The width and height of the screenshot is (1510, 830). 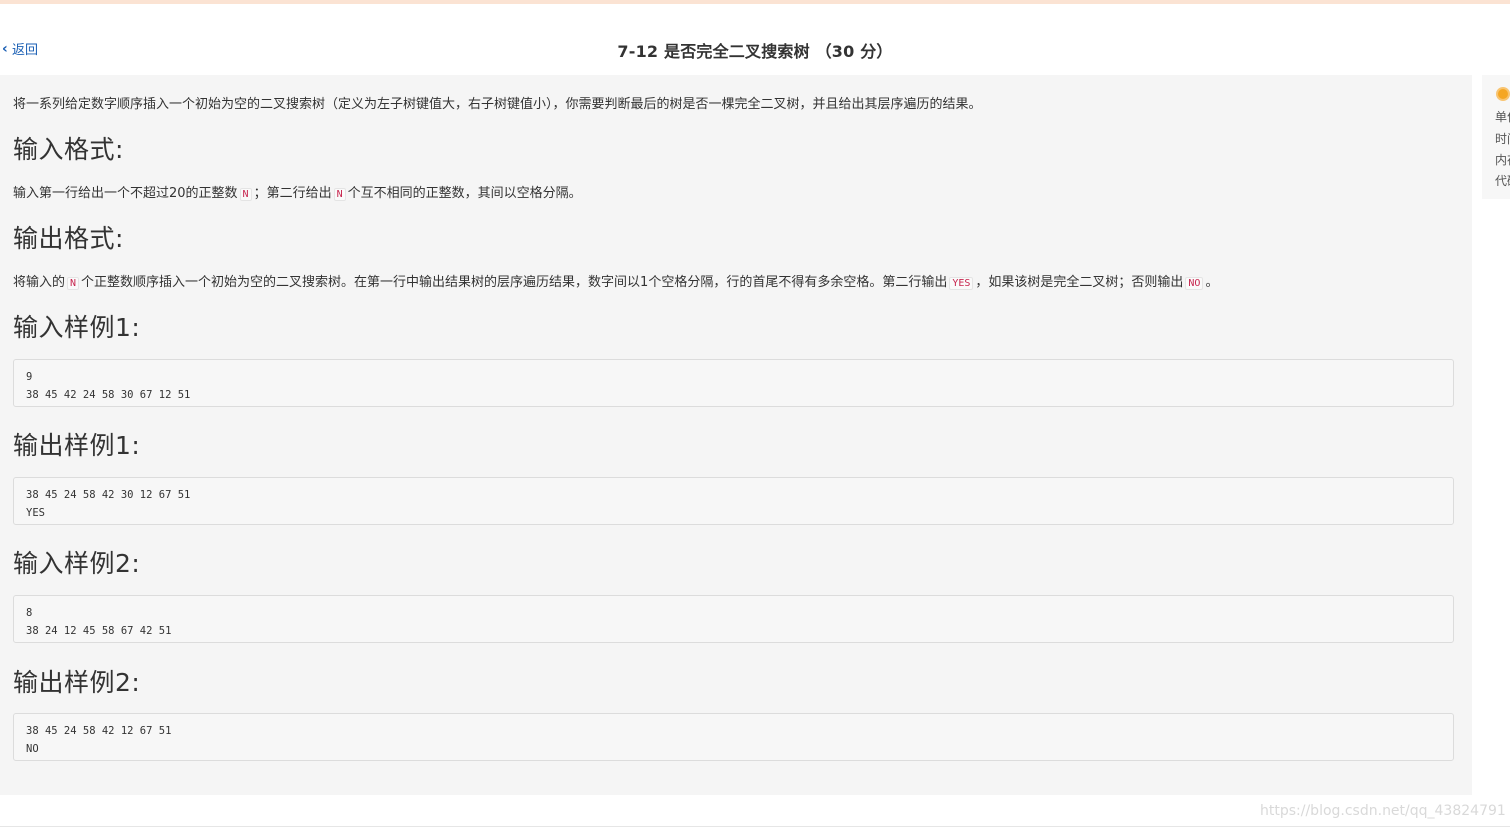 What do you see at coordinates (733, 737) in the screenshot?
I see `sample-output-2-code: 38 45 24 58 42 12 67 51 NO` at bounding box center [733, 737].